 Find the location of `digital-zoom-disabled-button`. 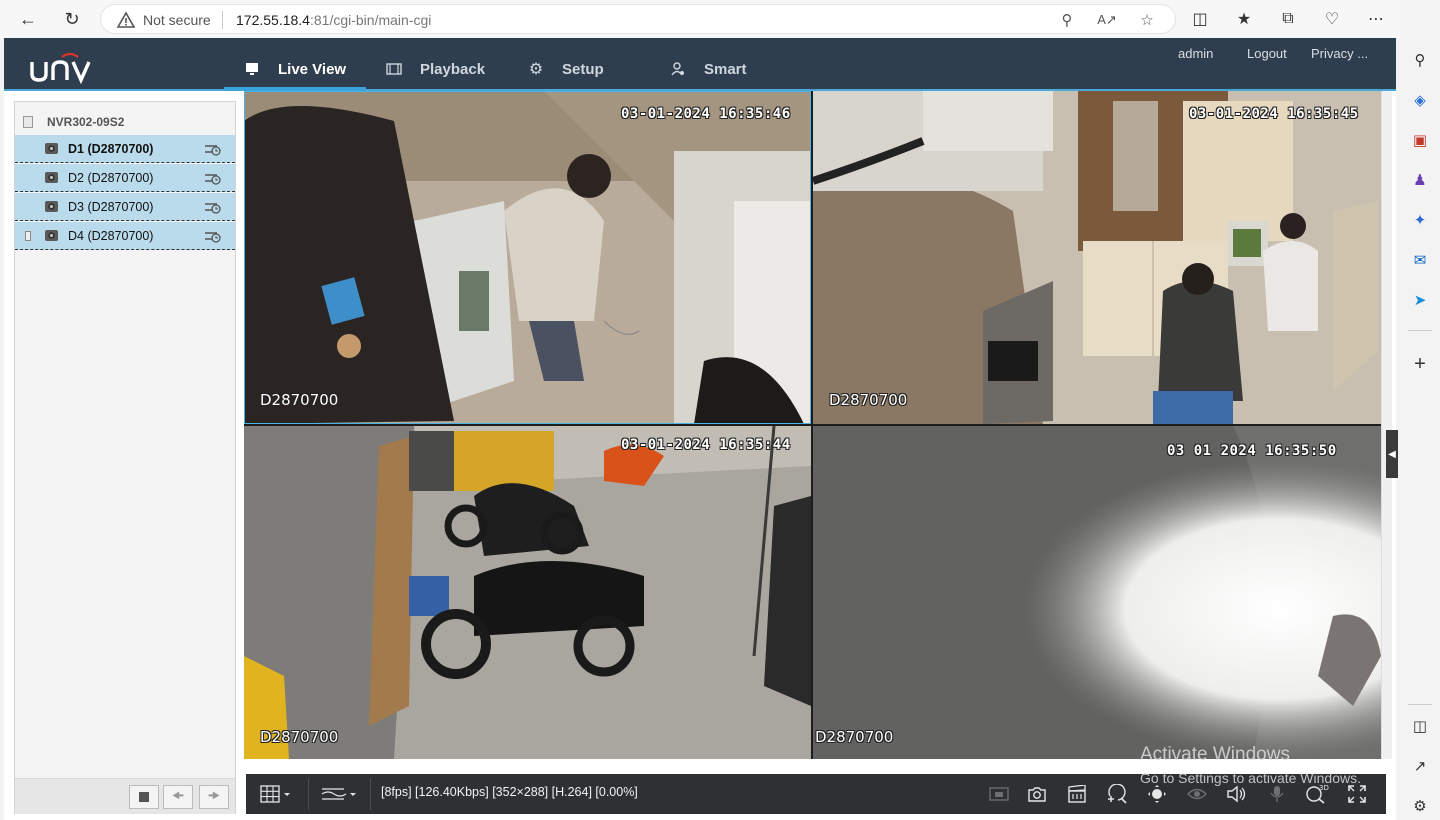

digital-zoom-disabled-button is located at coordinates (999, 794).